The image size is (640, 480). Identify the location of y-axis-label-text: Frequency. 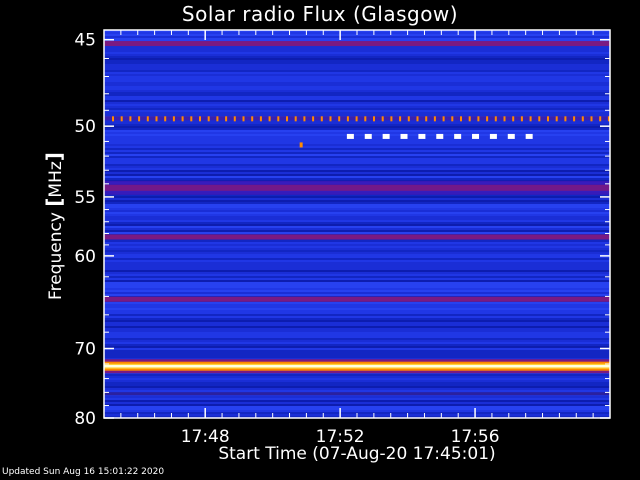
(56, 253).